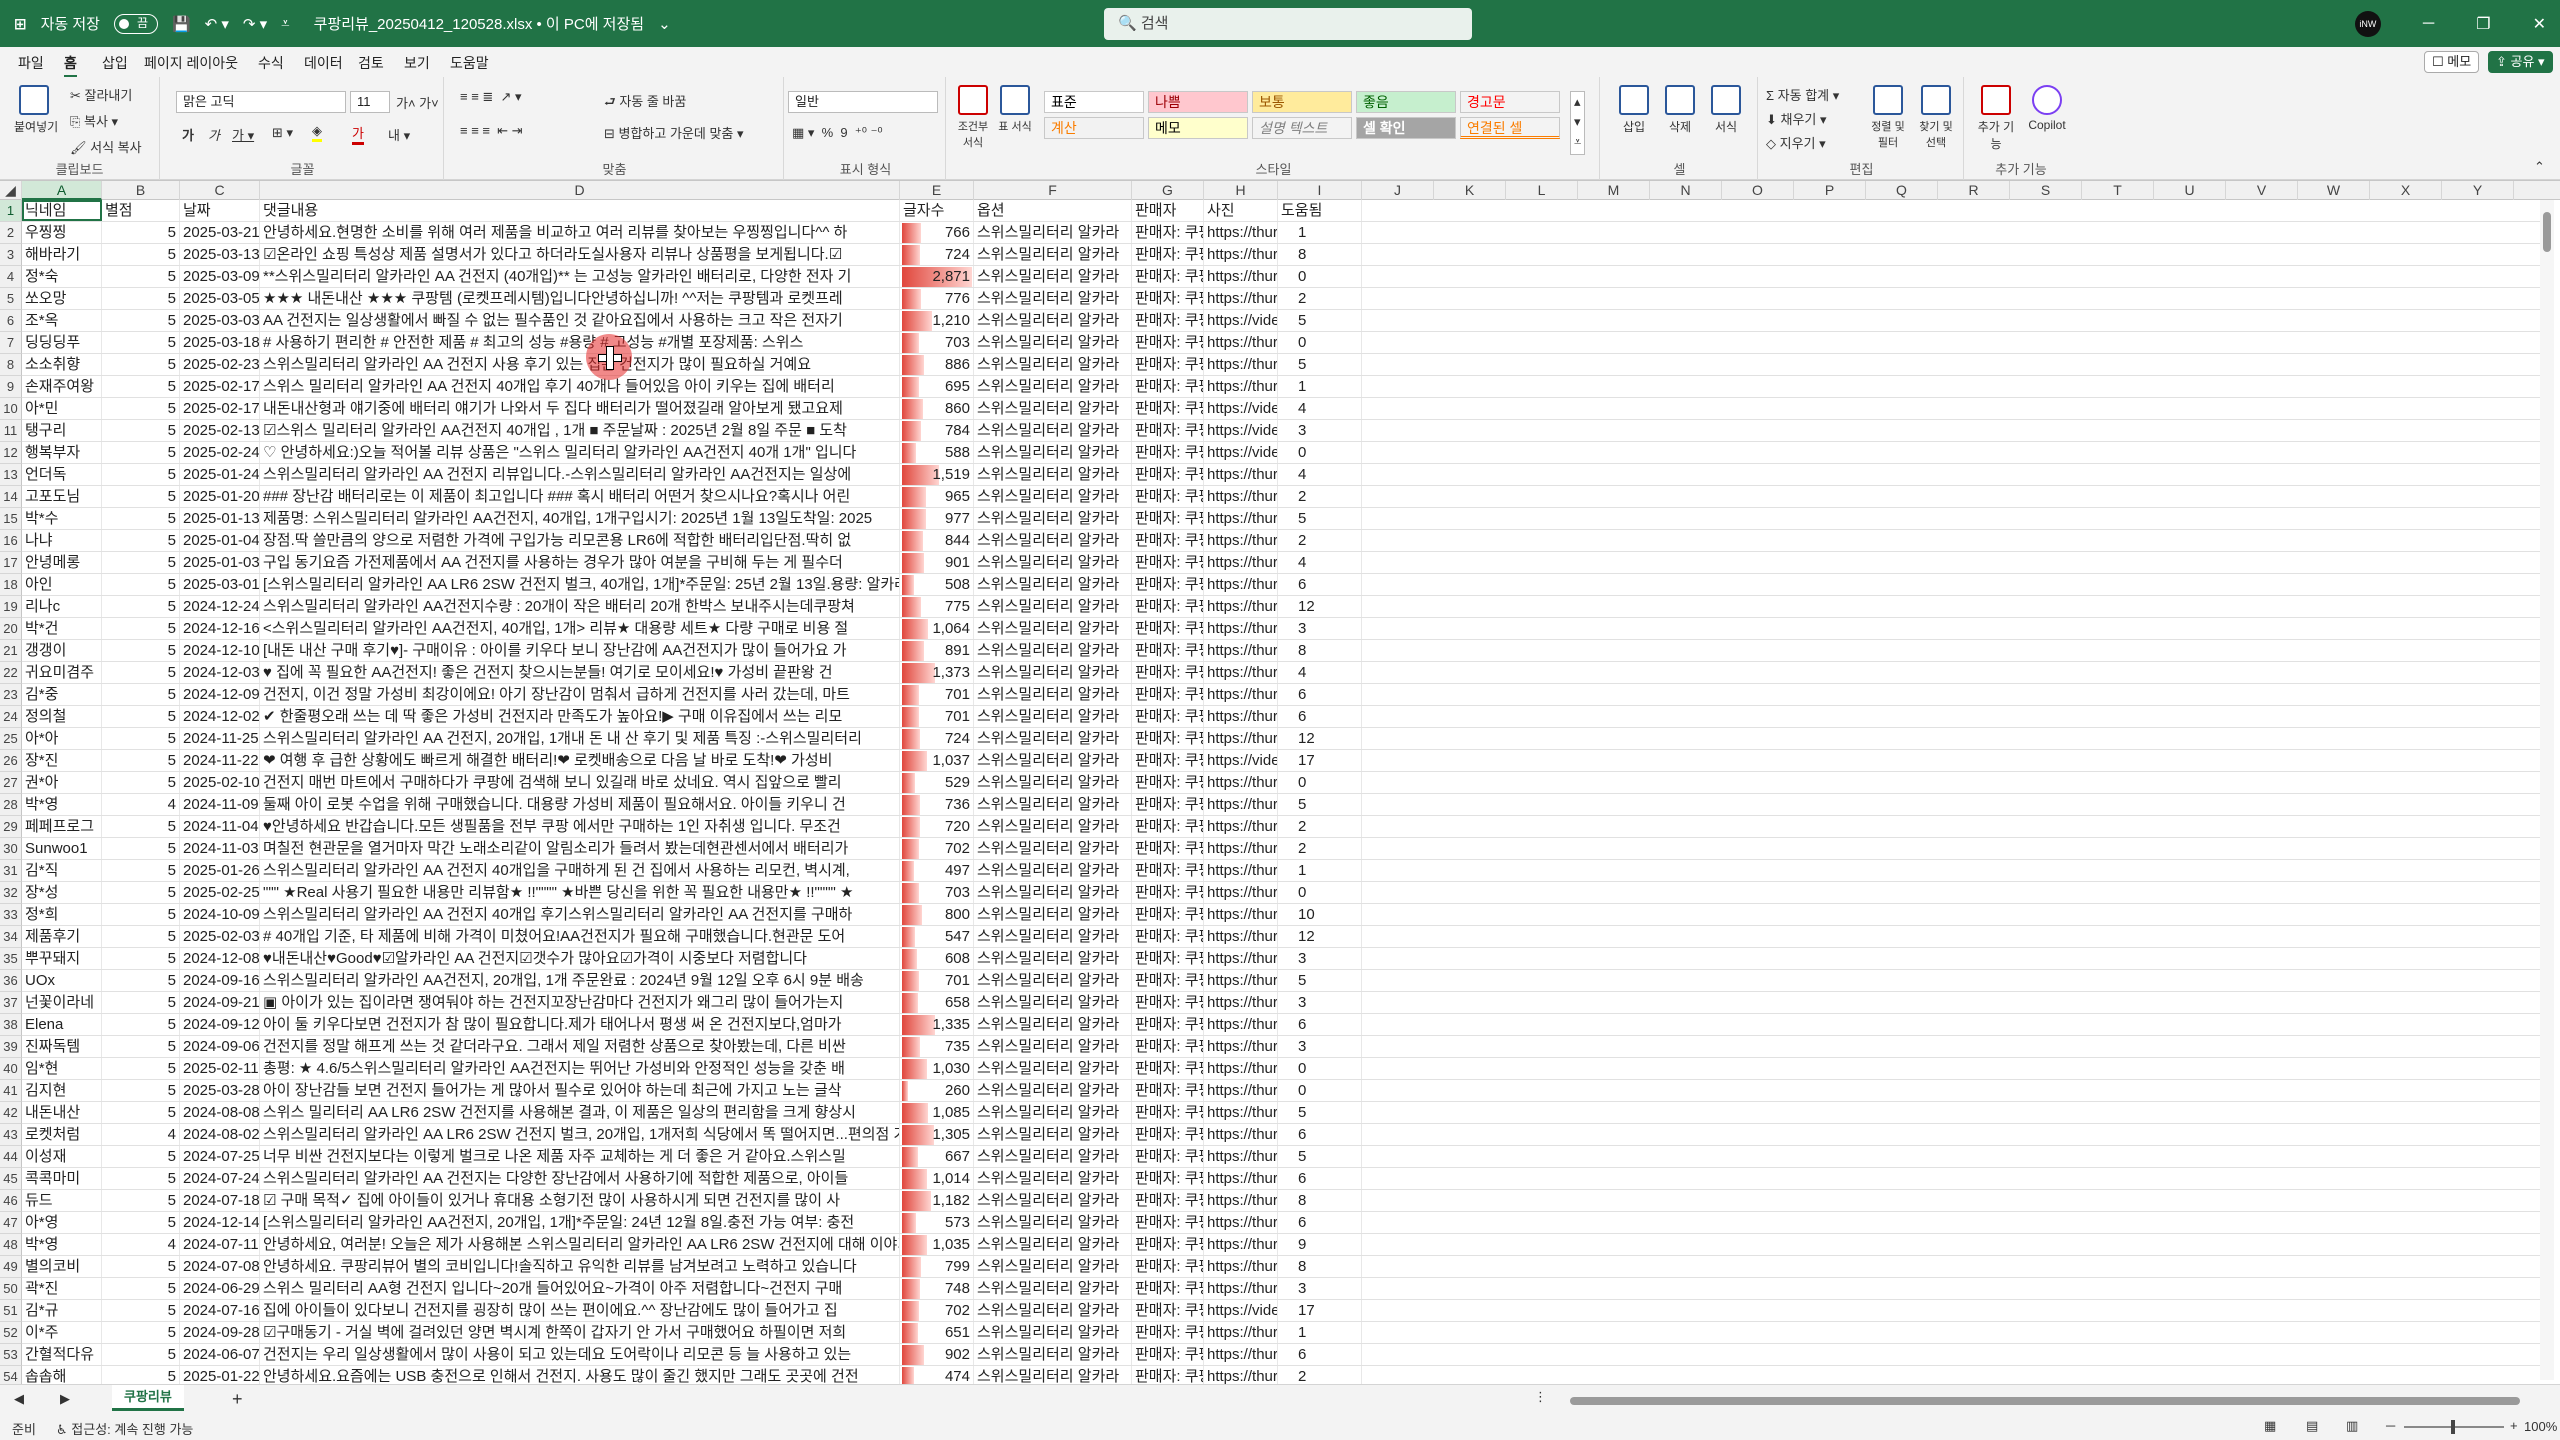  What do you see at coordinates (62, 540) in the screenshot?
I see `cell-A16: 나냐` at bounding box center [62, 540].